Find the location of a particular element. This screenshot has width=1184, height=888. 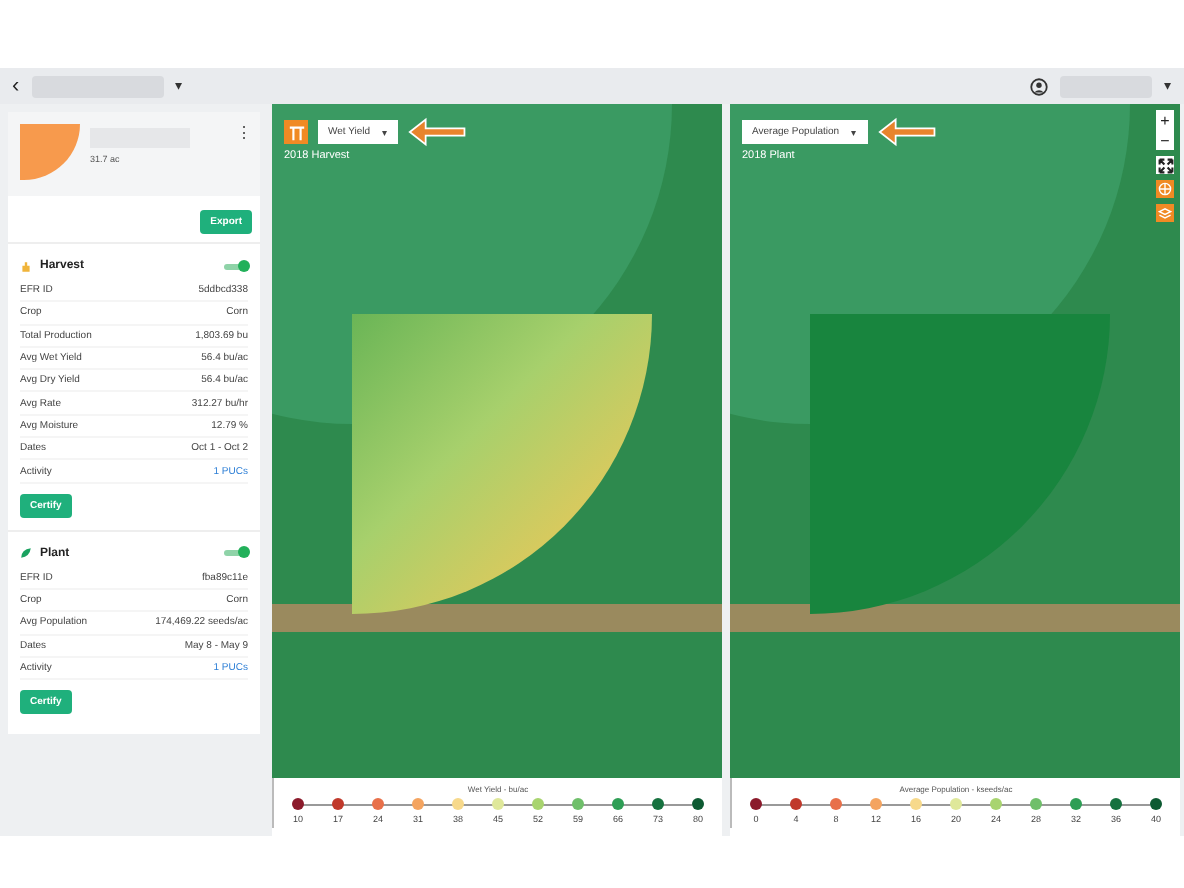

zoom-control: + − is located at coordinates (1165, 130).